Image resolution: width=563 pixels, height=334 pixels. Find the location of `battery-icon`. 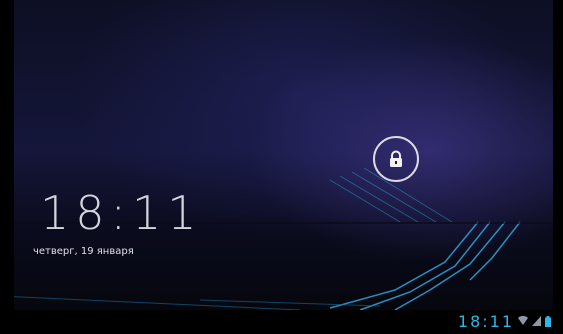

battery-icon is located at coordinates (548, 321).